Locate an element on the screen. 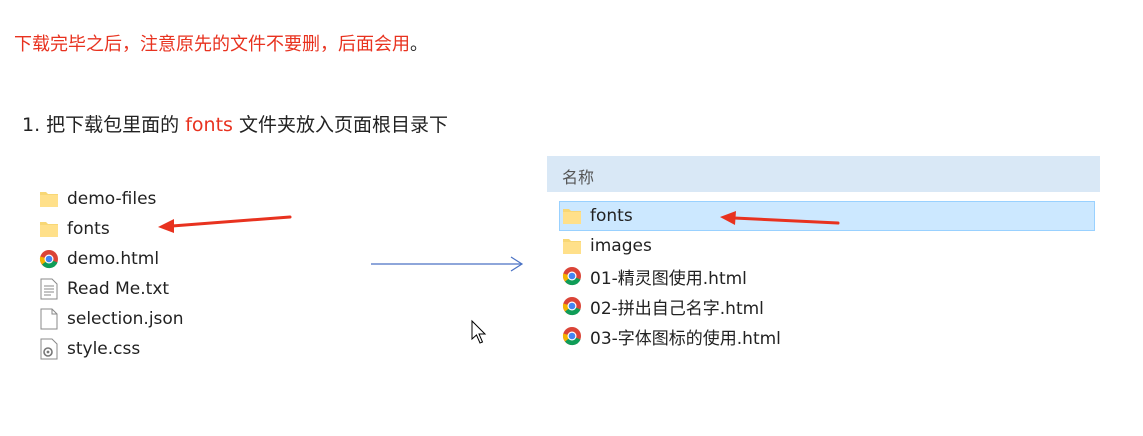 Image resolution: width=1143 pixels, height=436 pixels. mouse-cursor-icon is located at coordinates (479, 331).